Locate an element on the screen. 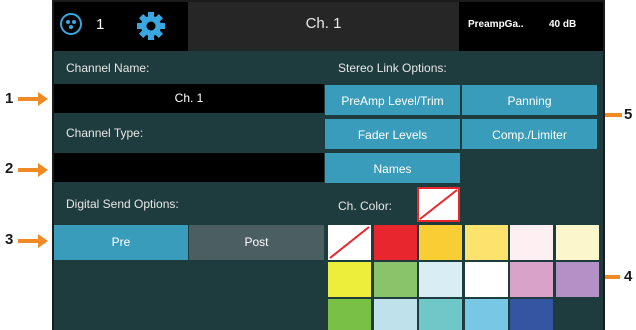 The height and width of the screenshot is (330, 636). channel-type-field is located at coordinates (189, 167).